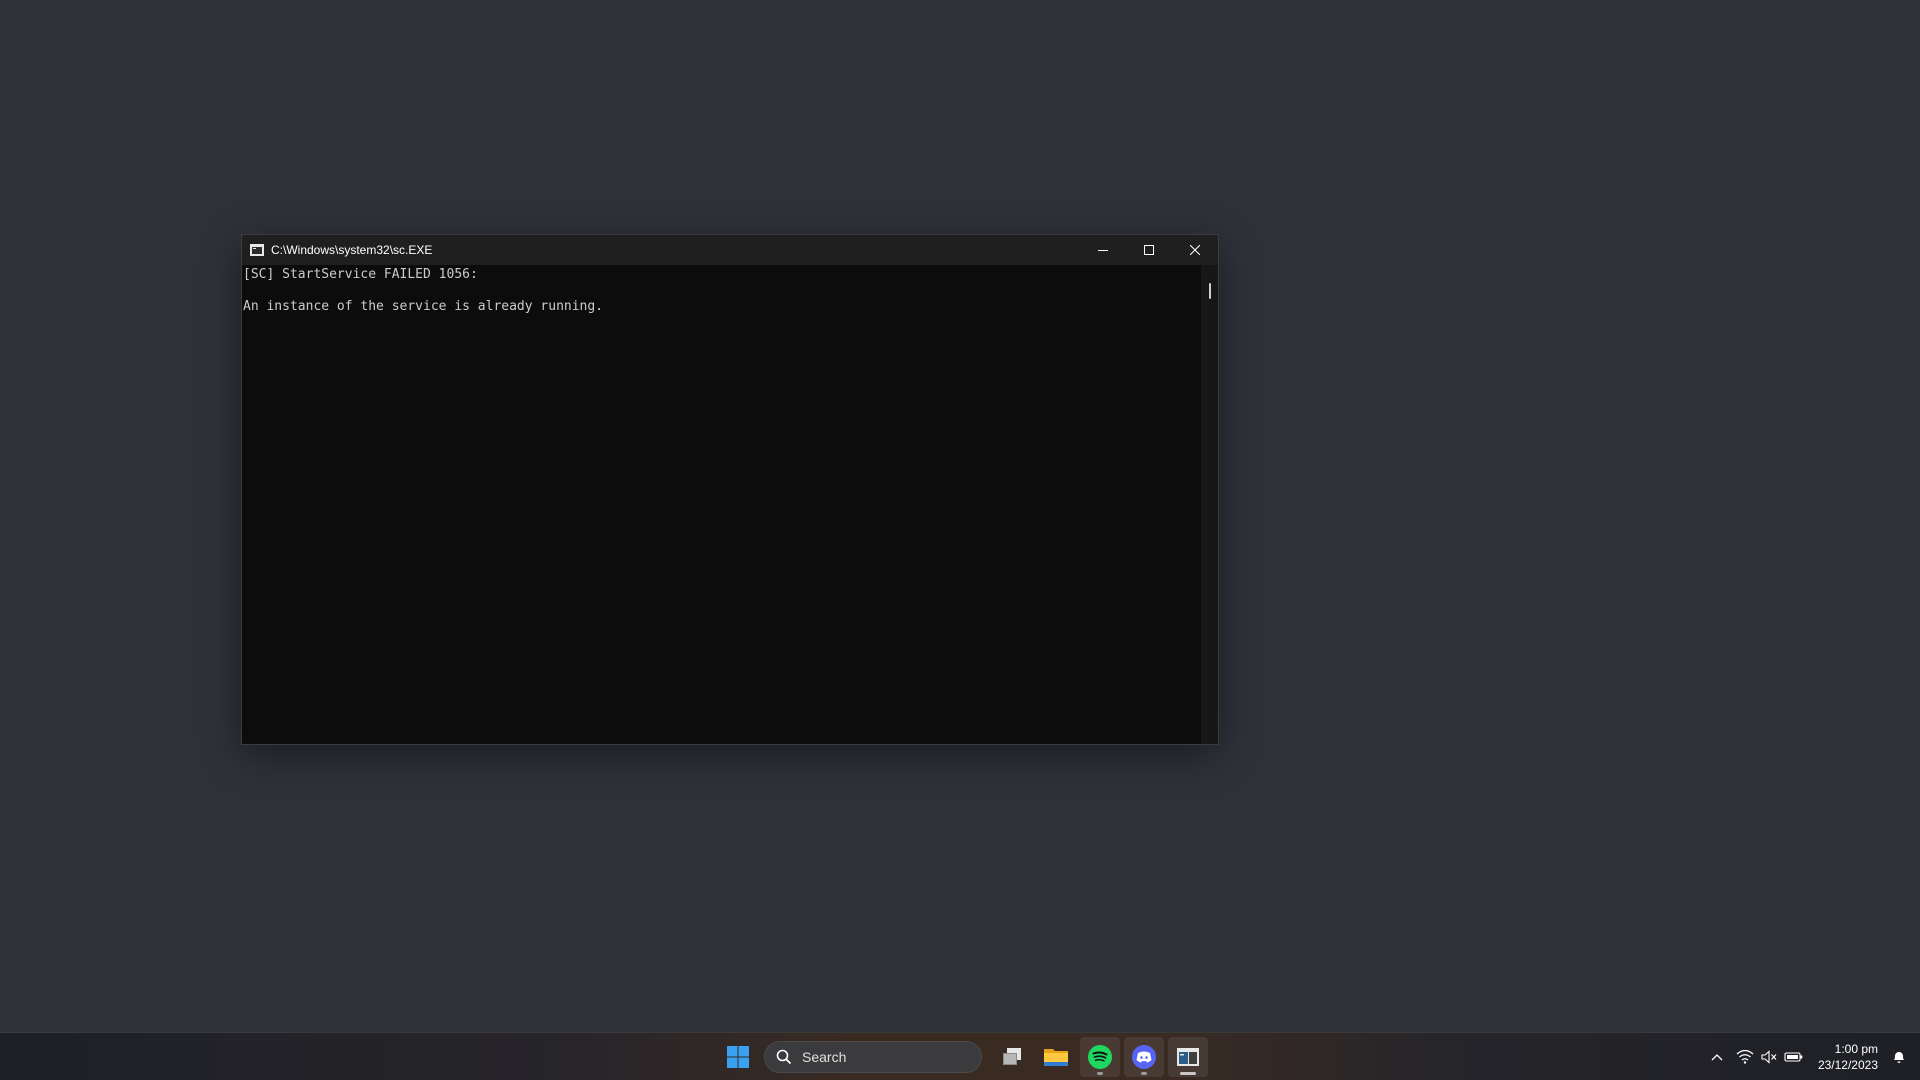 This screenshot has height=1080, width=1920. I want to click on quick-settings-button, so click(1770, 1057).